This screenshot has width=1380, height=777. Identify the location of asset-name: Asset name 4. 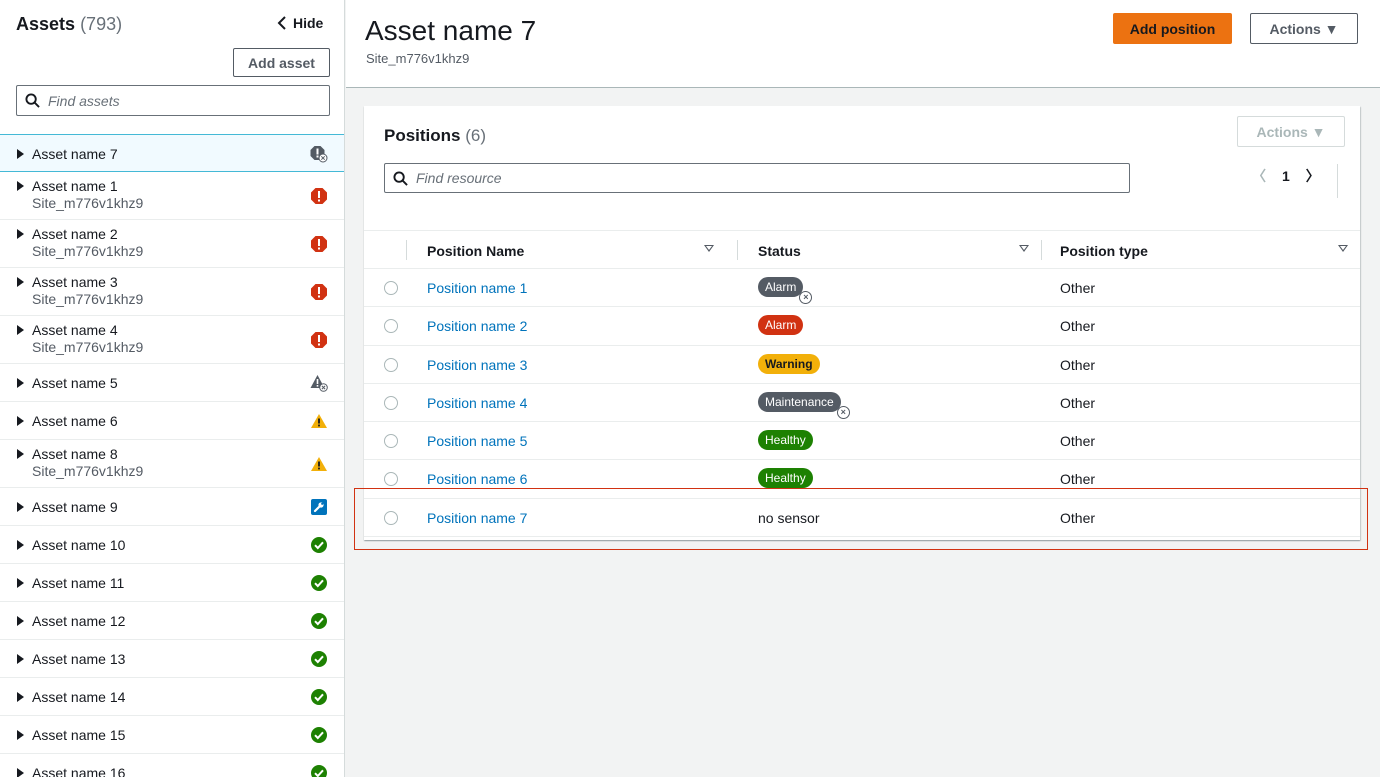
(75, 330).